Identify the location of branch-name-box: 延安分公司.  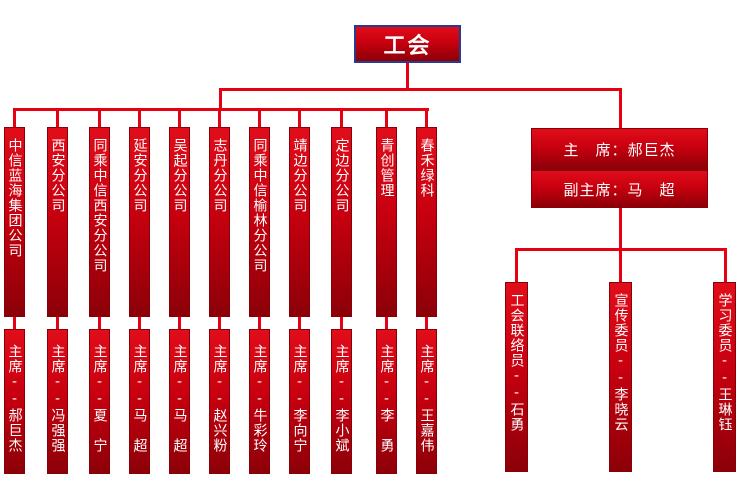
(139, 222).